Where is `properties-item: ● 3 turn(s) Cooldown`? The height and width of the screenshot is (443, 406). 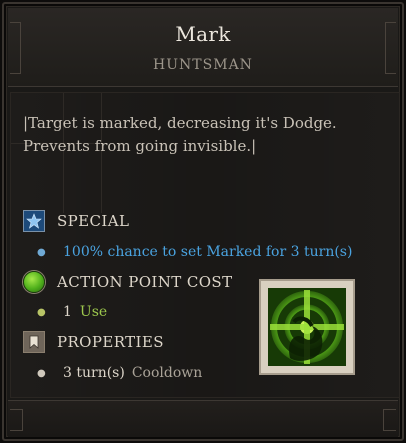
properties-item: ● 3 turn(s) Cooldown is located at coordinates (119, 373).